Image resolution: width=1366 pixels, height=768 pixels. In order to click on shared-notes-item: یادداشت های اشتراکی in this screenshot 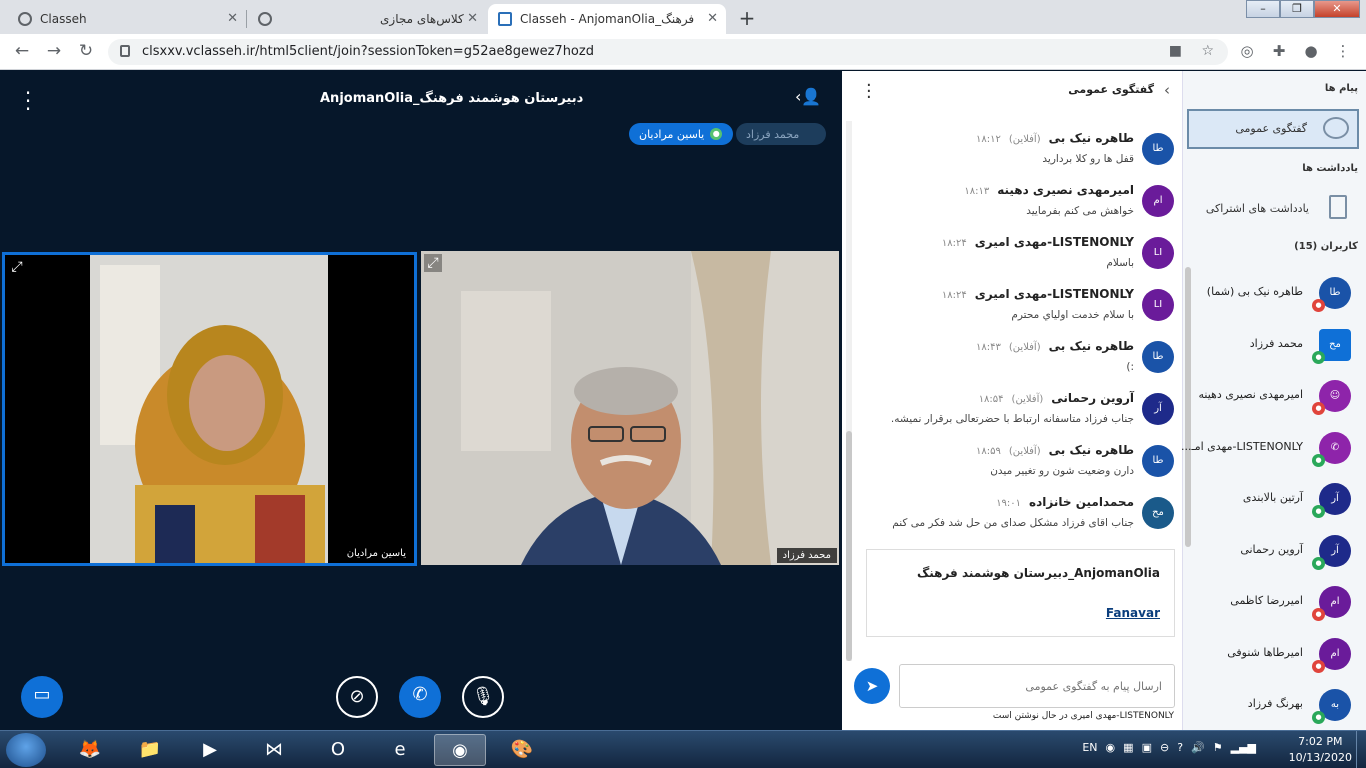, I will do `click(1273, 208)`.